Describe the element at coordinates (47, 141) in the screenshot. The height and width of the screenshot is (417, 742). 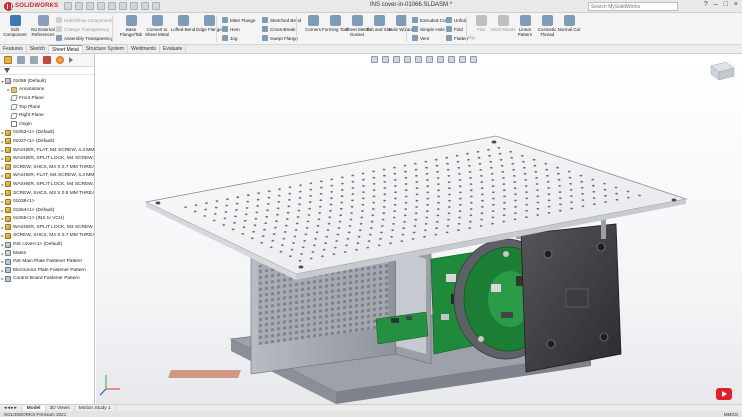
I see `tree-item: ▸ 01027<1> (Default)` at that location.